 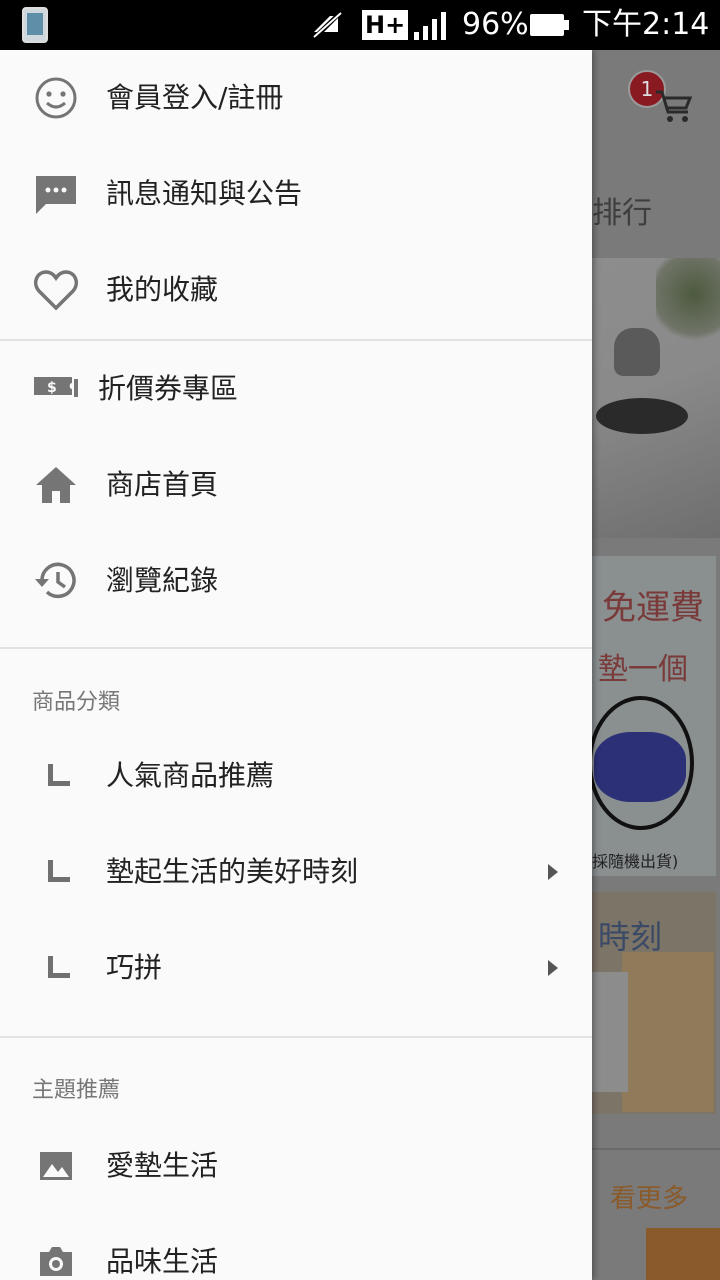 What do you see at coordinates (688, 303) in the screenshot?
I see `plant-decoration` at bounding box center [688, 303].